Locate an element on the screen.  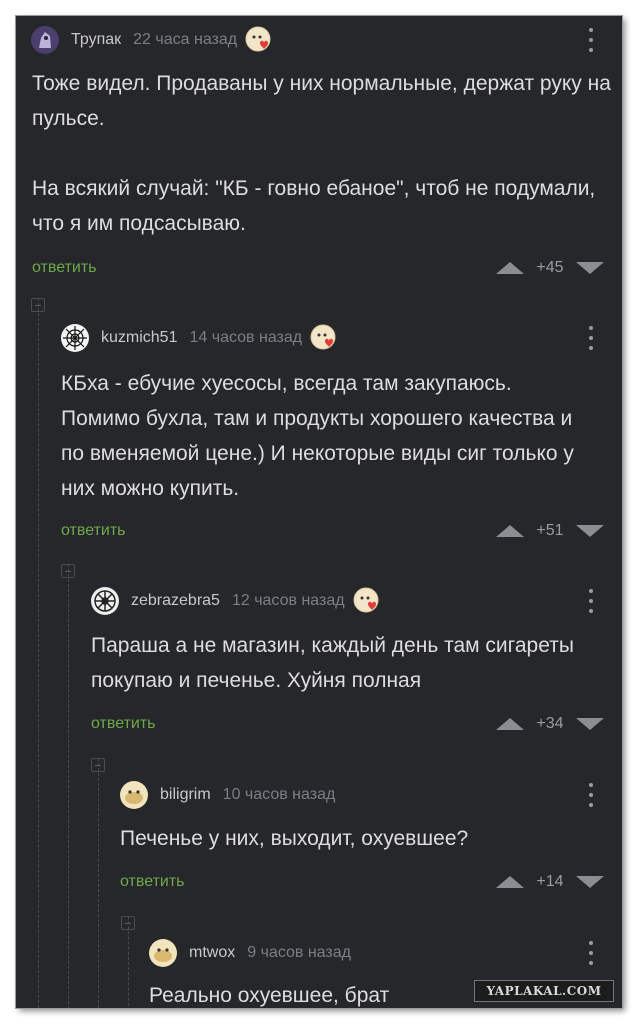
vote-score: +14 is located at coordinates (550, 881).